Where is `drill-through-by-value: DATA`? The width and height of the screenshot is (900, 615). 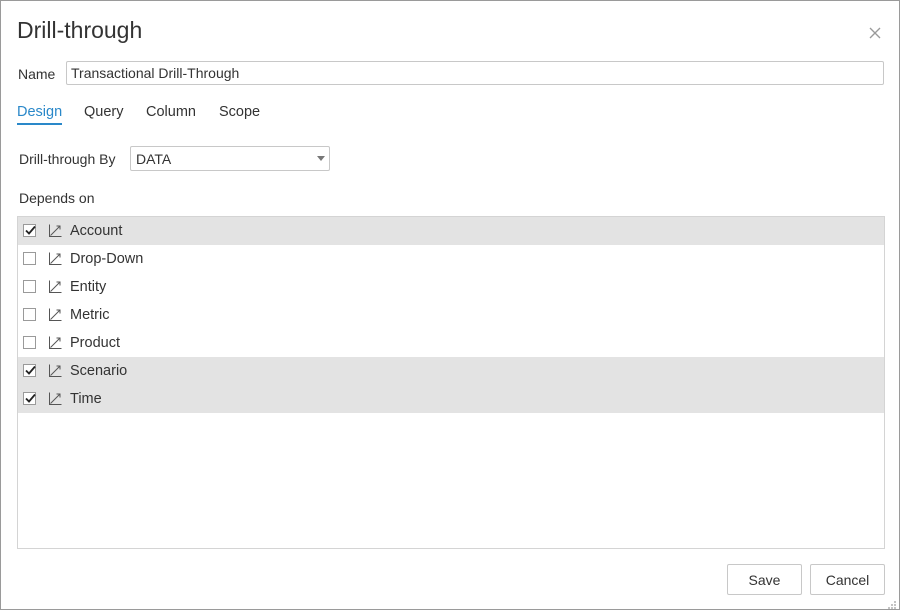 drill-through-by-value: DATA is located at coordinates (154, 159).